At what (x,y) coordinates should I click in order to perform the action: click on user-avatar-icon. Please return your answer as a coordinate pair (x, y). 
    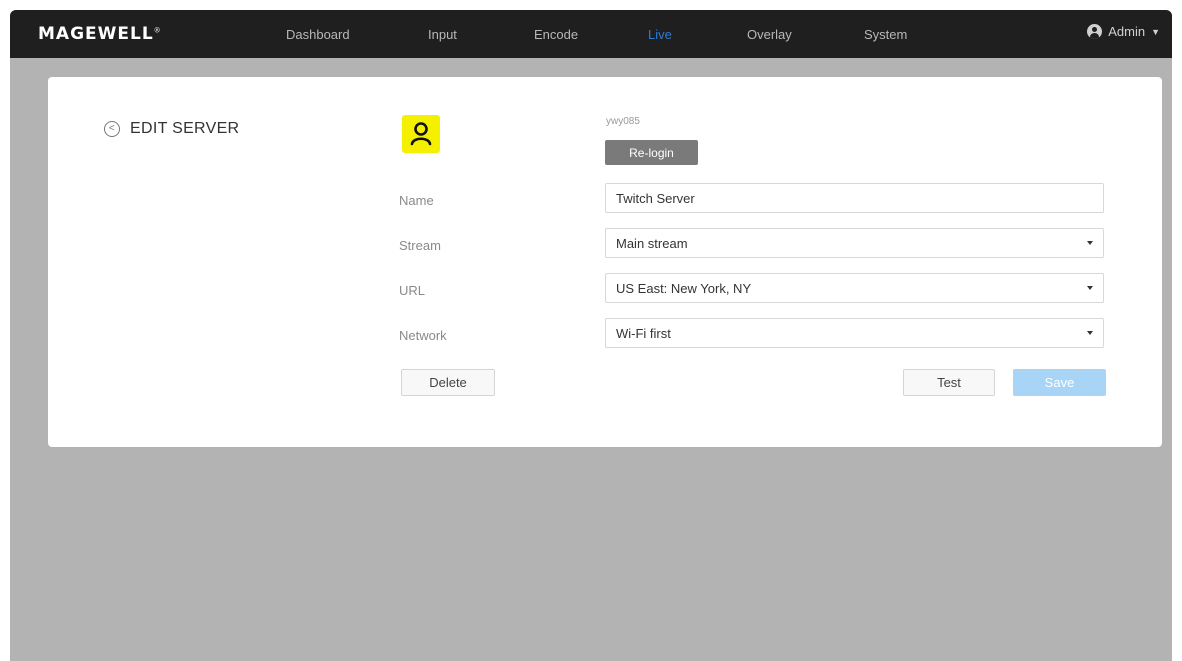
    Looking at the image, I should click on (421, 134).